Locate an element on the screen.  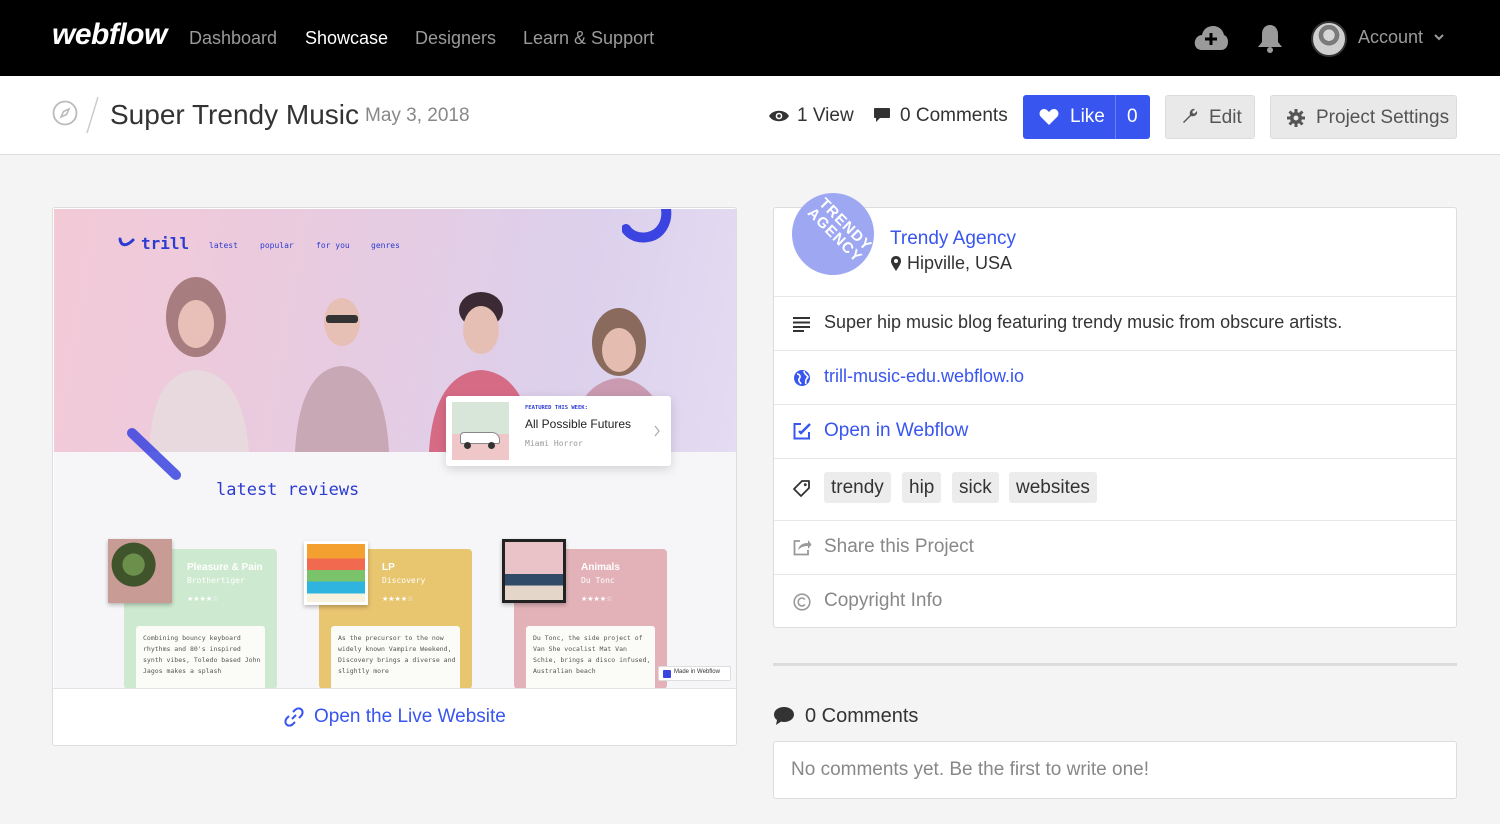
like-button: Like 0 is located at coordinates (1086, 117).